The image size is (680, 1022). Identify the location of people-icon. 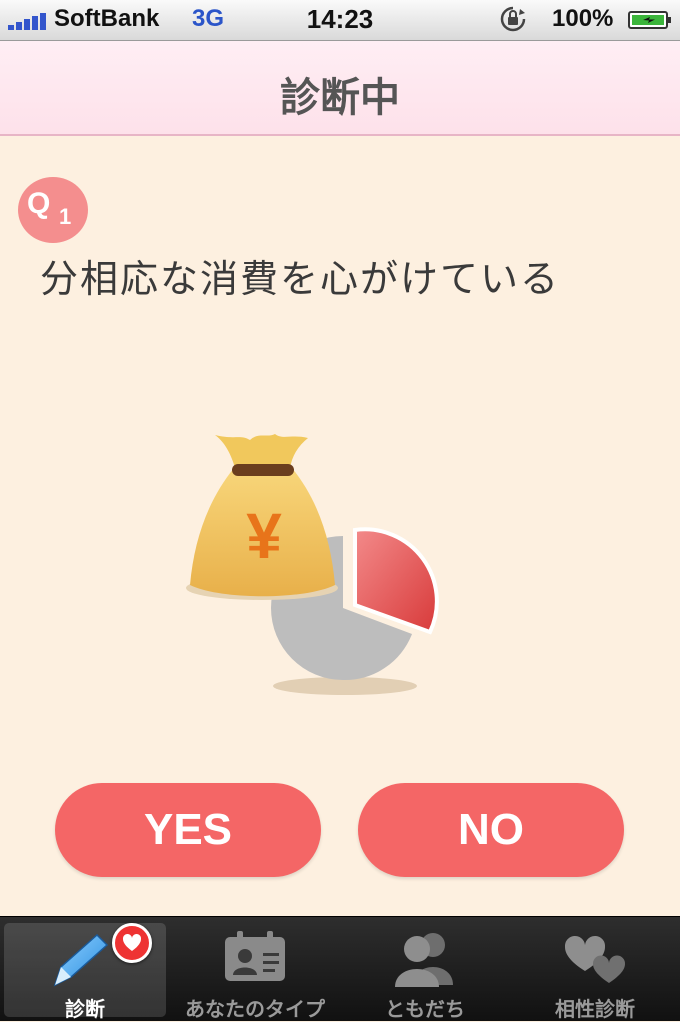
(424, 960).